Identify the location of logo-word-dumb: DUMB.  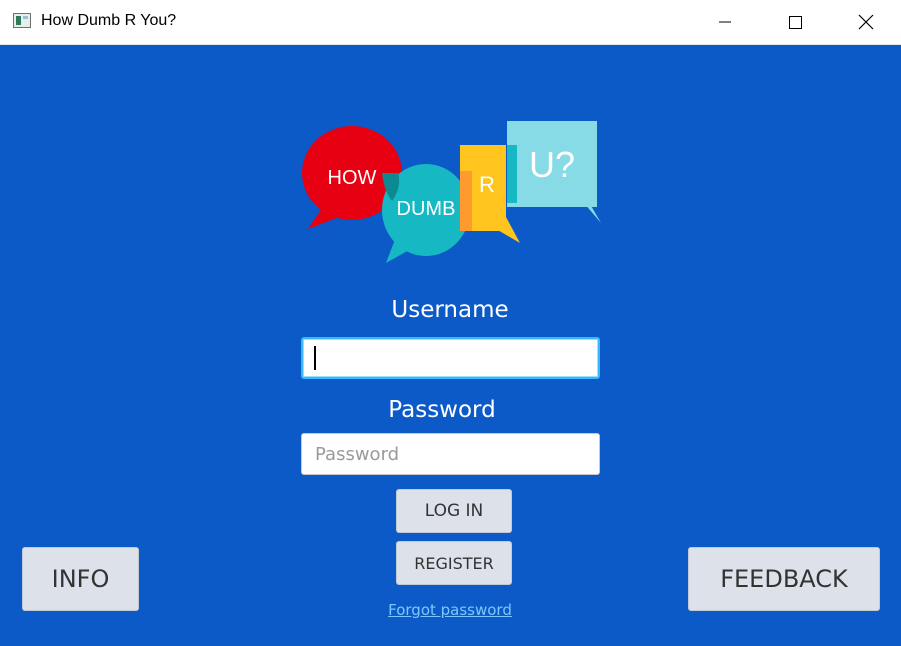
(426, 209).